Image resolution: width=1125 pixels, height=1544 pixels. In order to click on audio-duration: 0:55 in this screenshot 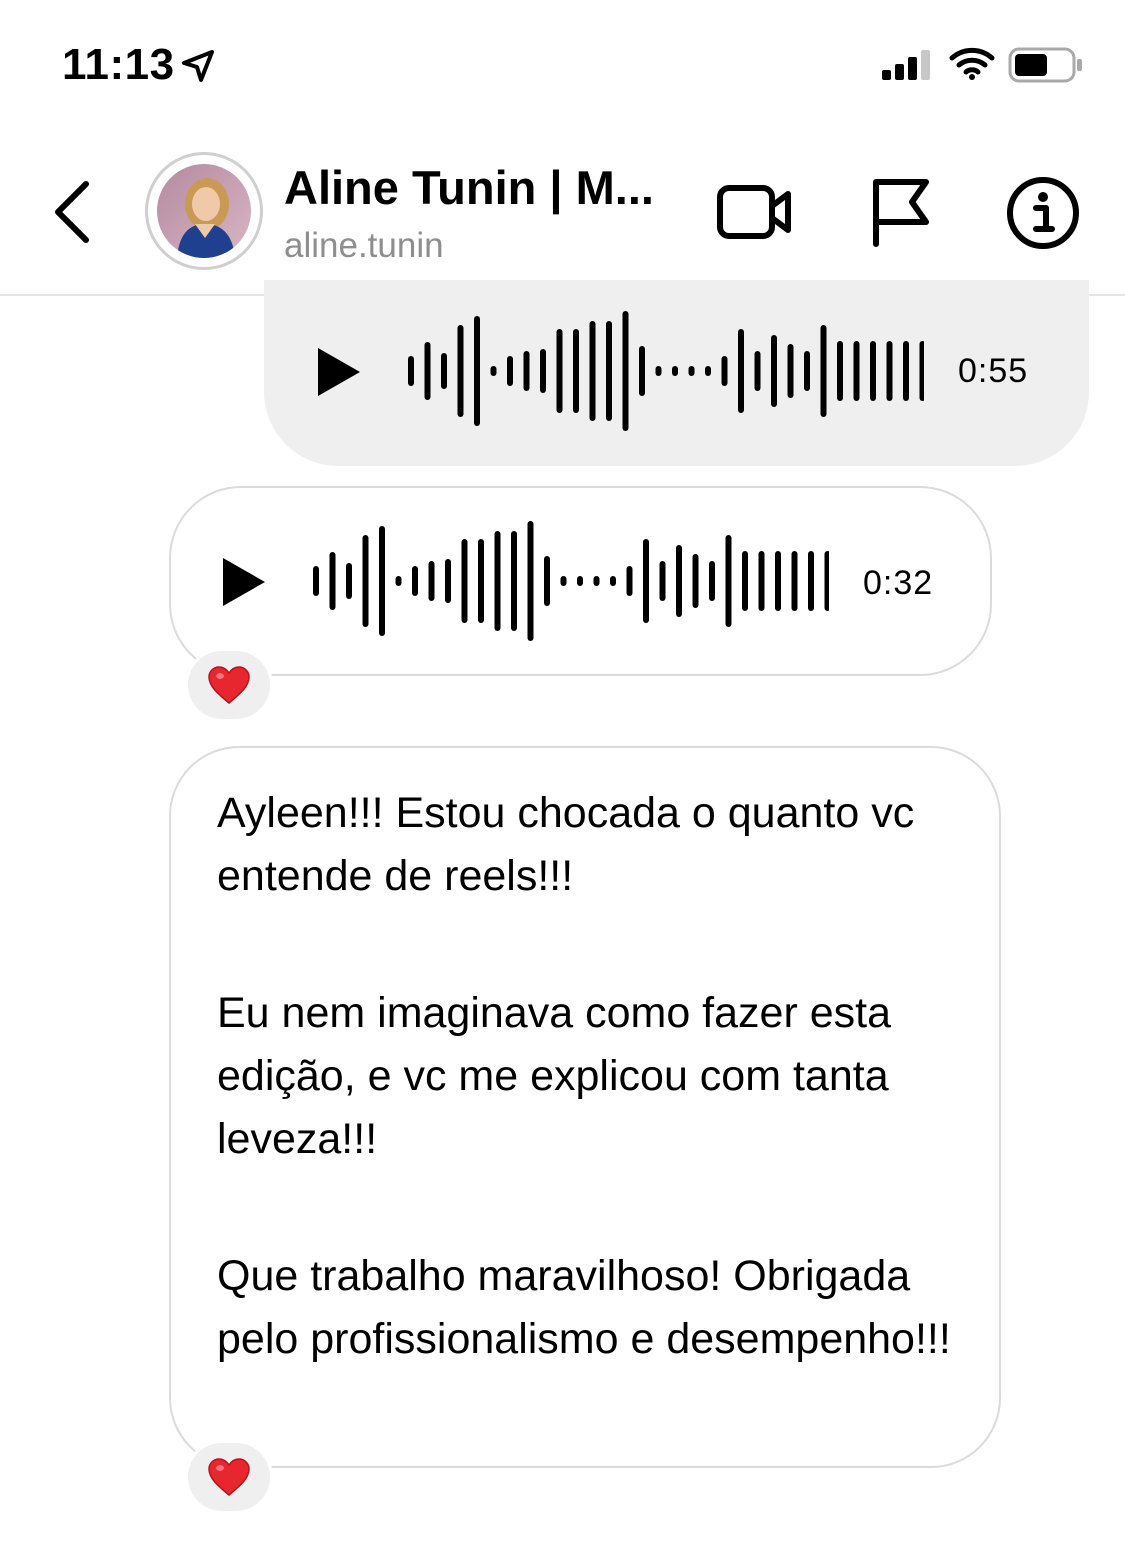, I will do `click(993, 371)`.